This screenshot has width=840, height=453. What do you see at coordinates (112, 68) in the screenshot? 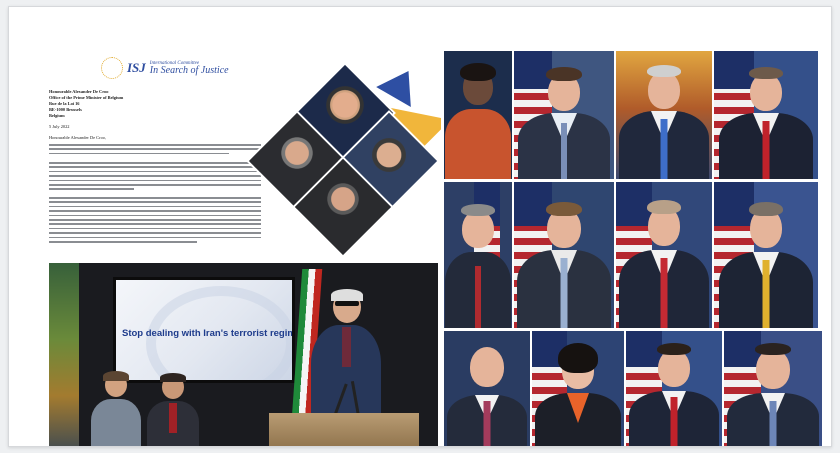
I see `star-ring-icon` at bounding box center [112, 68].